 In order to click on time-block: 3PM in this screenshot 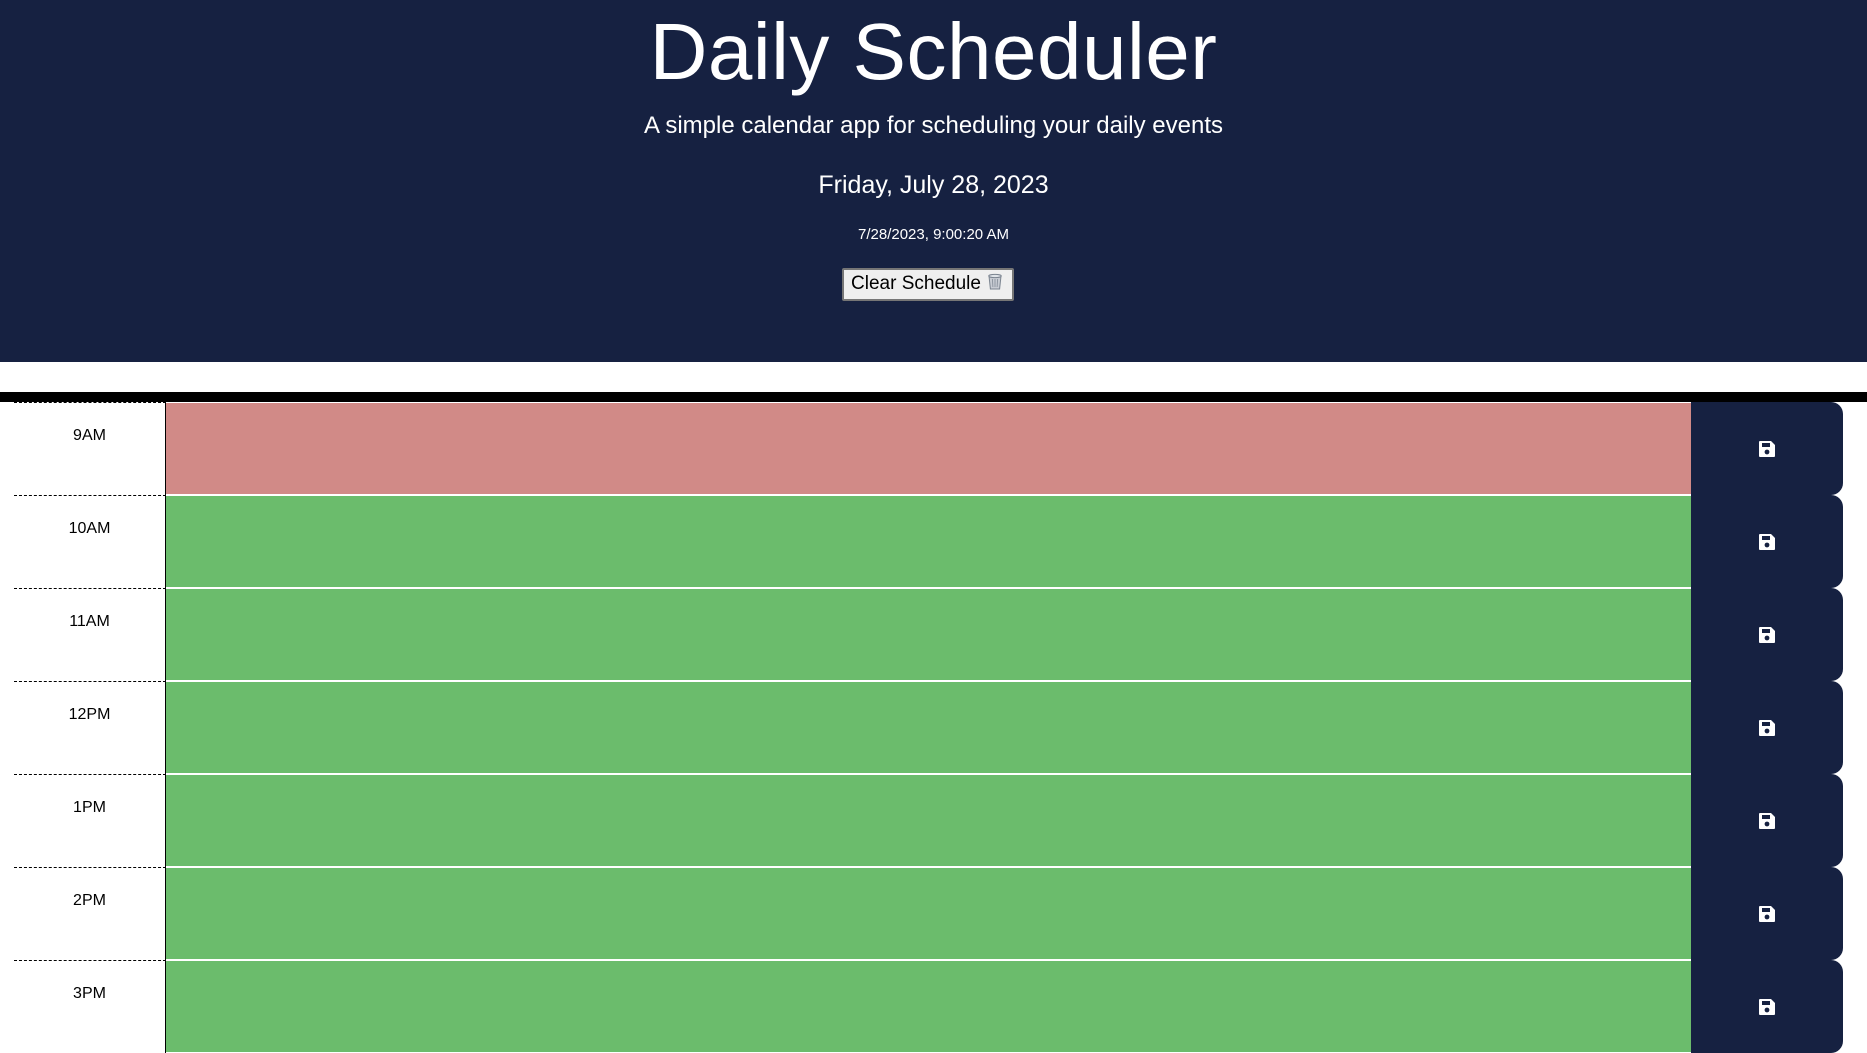, I will do `click(933, 1006)`.